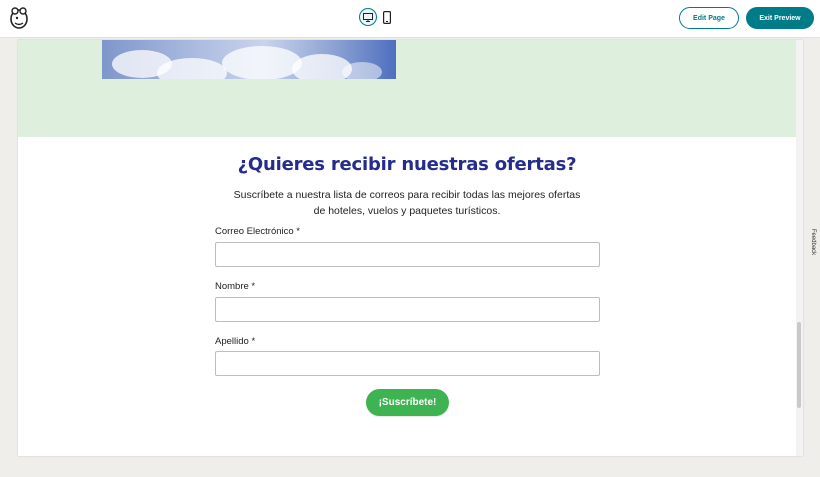  Describe the element at coordinates (258, 231) in the screenshot. I see `email-label: Correo Electrónico *` at that location.